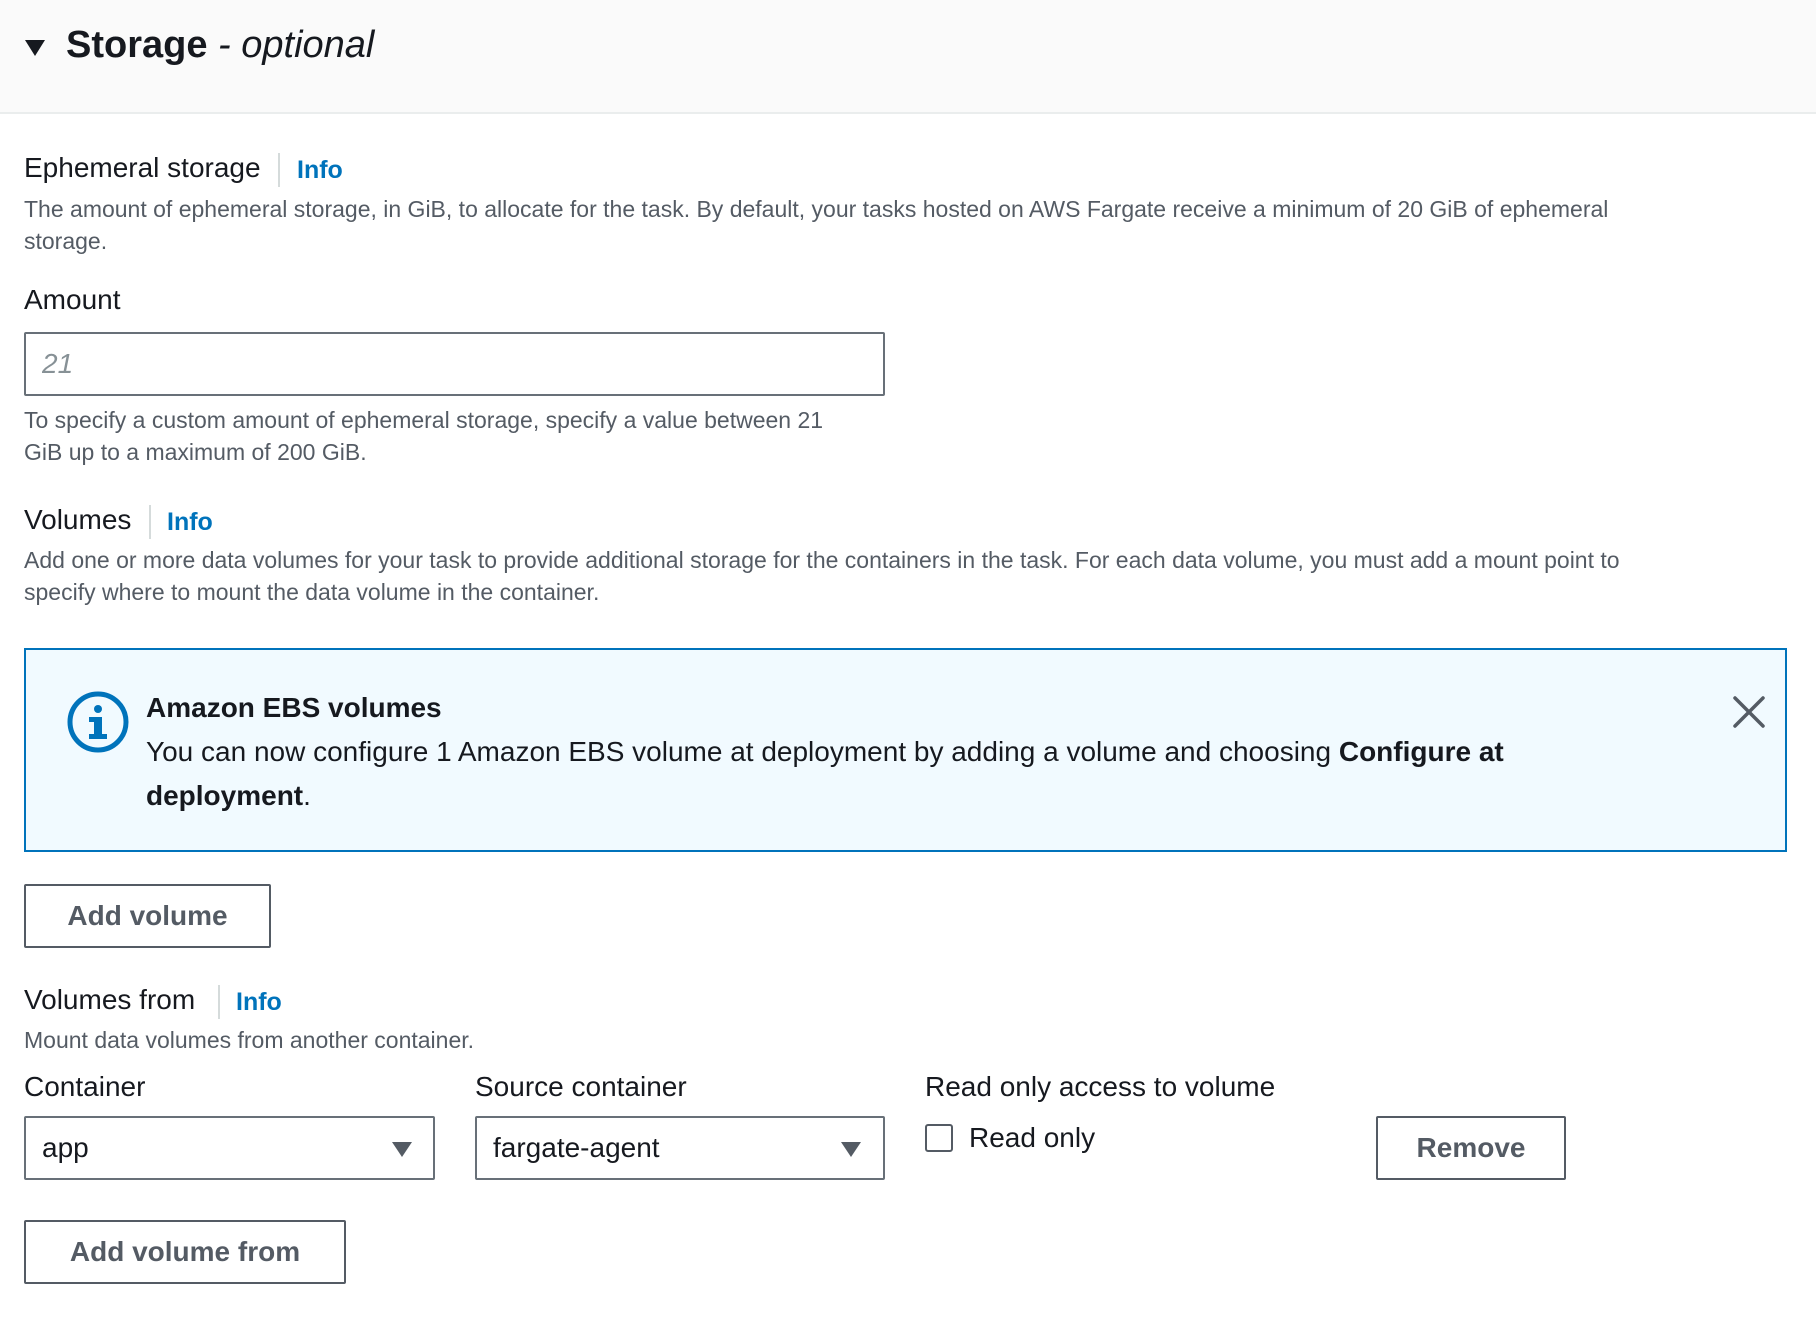 Image resolution: width=1816 pixels, height=1318 pixels. Describe the element at coordinates (185, 1252) in the screenshot. I see `add-volume-from-button: Add volume from` at that location.